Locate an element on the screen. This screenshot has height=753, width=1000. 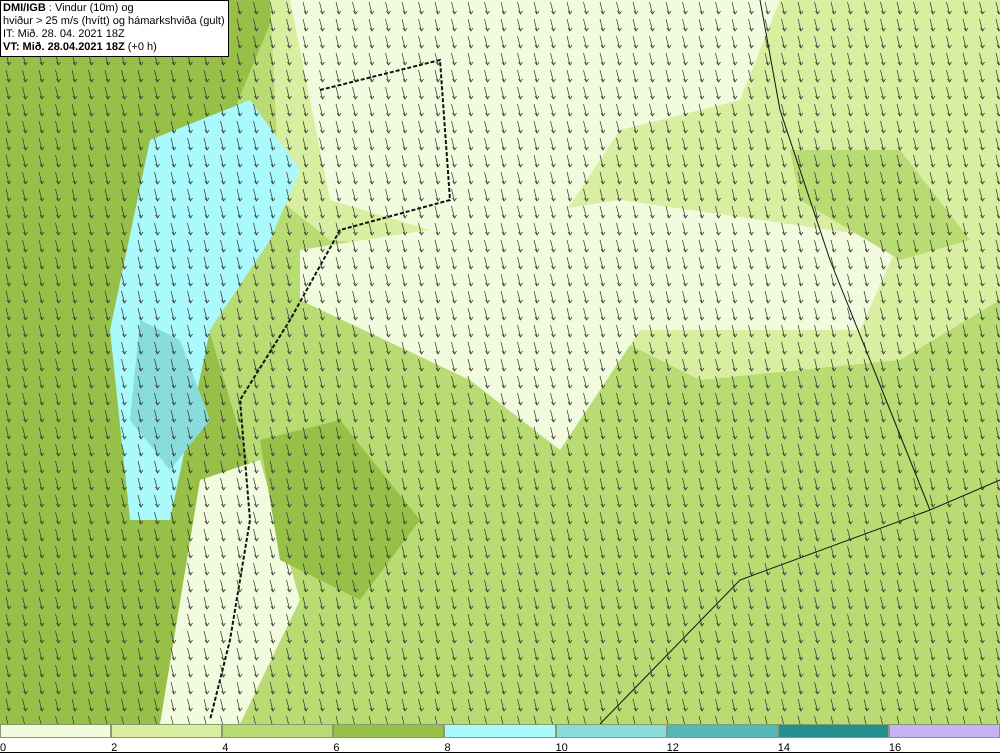
legend-tick-label: 10 is located at coordinates (562, 747).